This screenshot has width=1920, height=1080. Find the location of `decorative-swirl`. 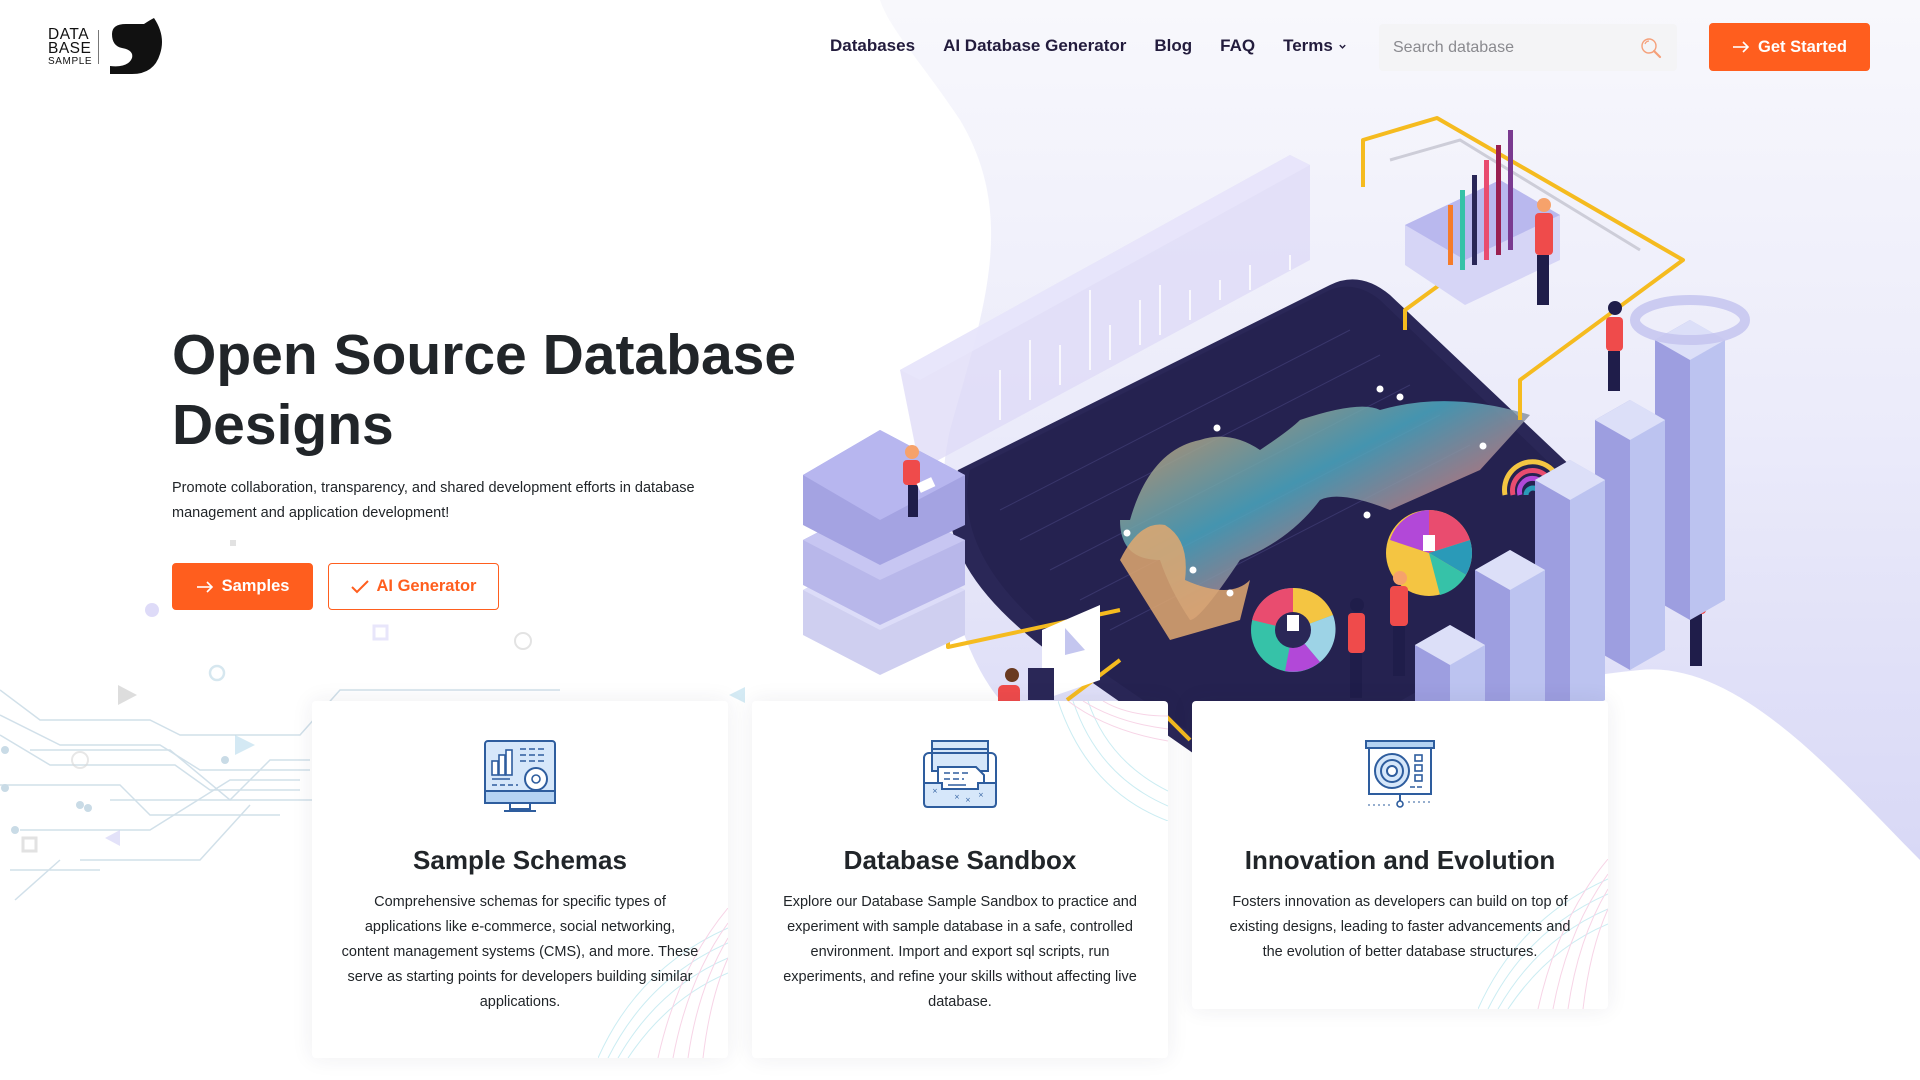

decorative-swirl is located at coordinates (1113, 761).